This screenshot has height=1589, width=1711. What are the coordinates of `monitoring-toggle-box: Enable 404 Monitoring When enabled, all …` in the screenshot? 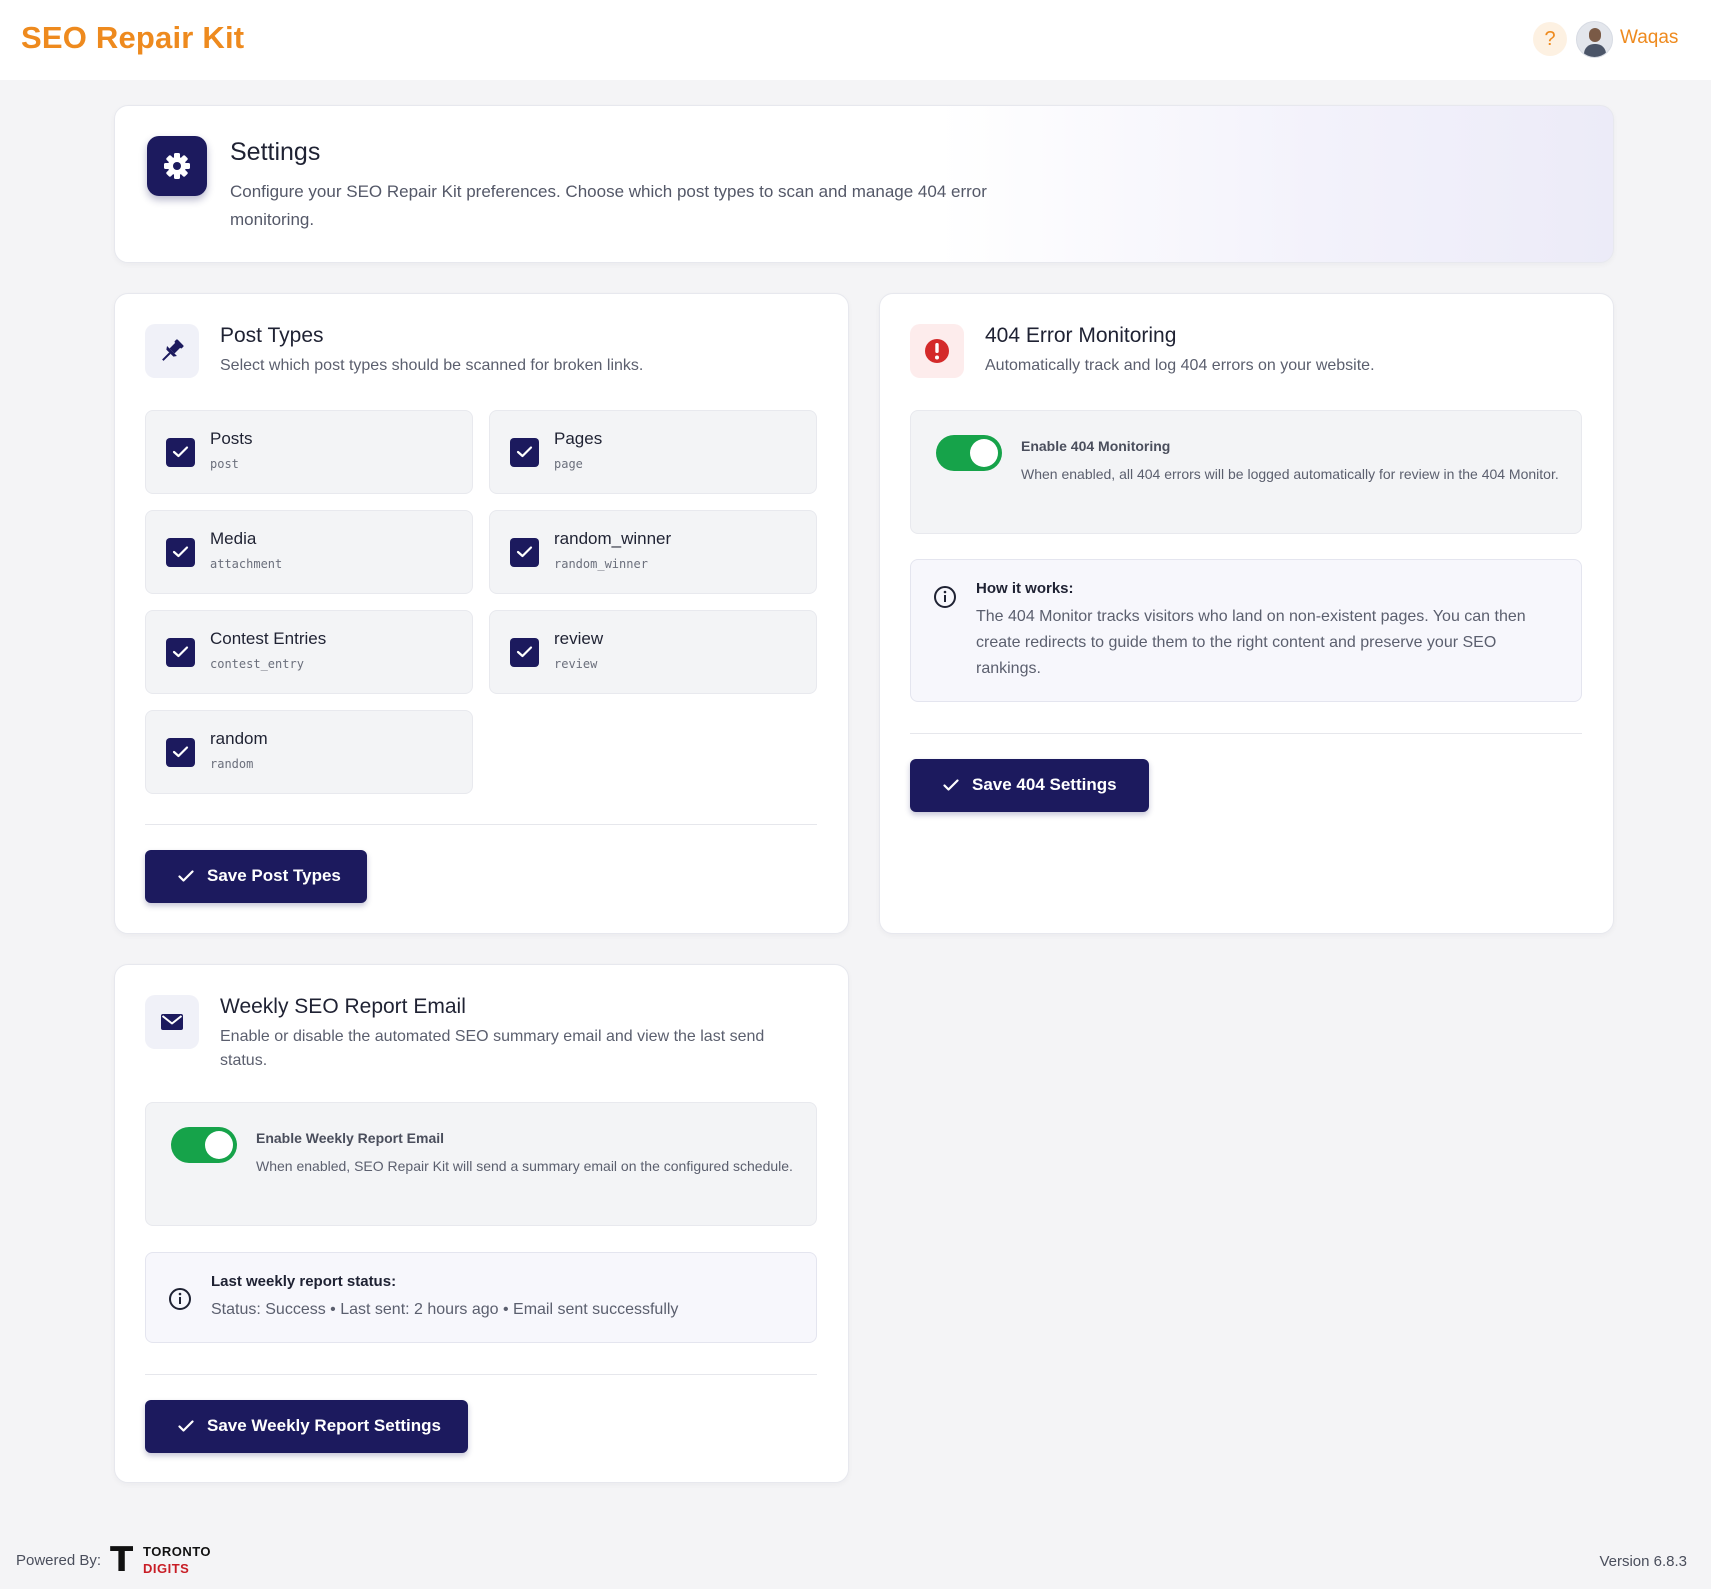 It's located at (1246, 472).